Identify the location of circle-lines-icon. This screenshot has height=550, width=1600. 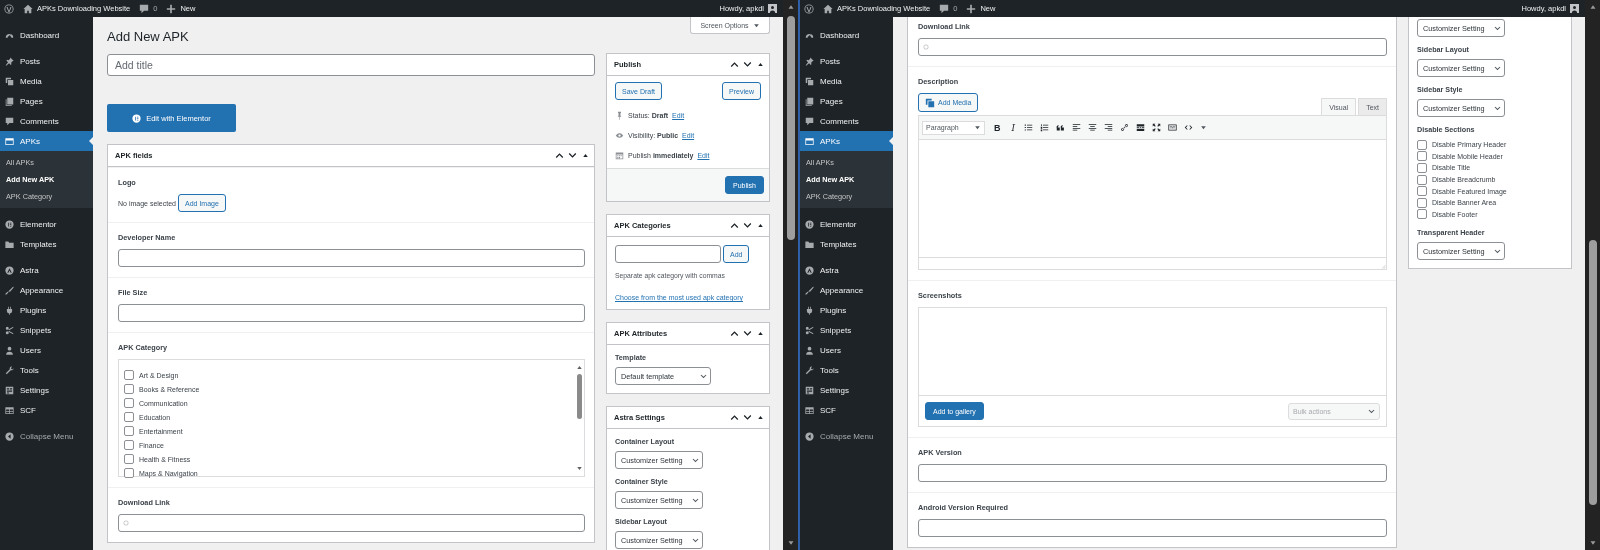
(9, 224).